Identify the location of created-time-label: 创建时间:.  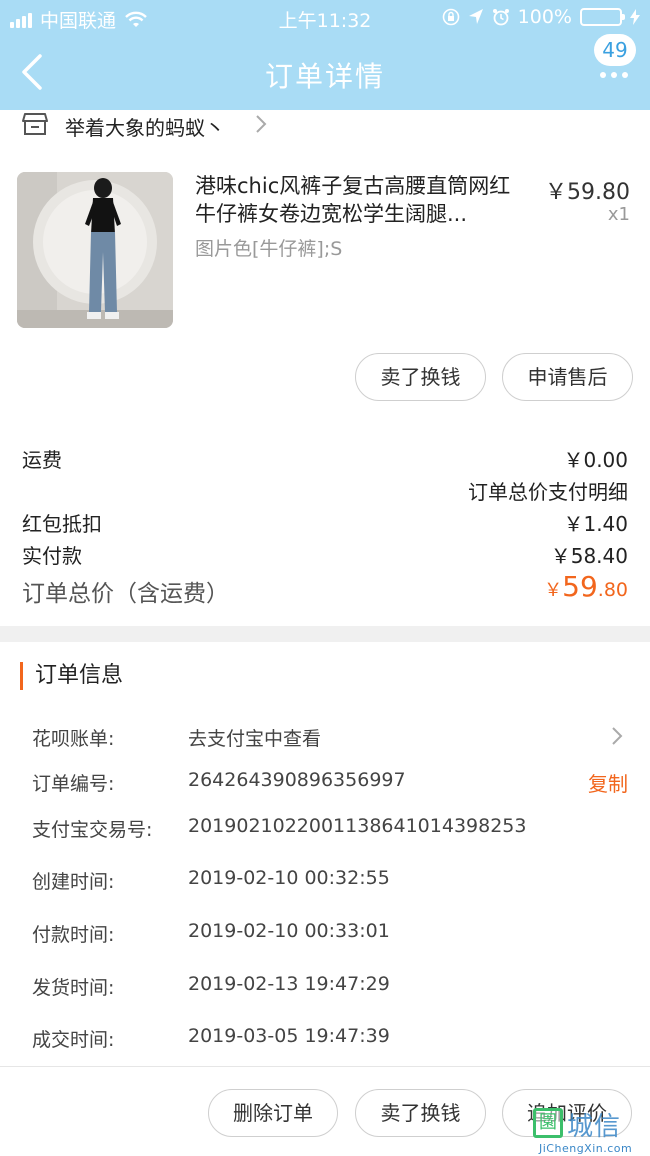
(73, 882).